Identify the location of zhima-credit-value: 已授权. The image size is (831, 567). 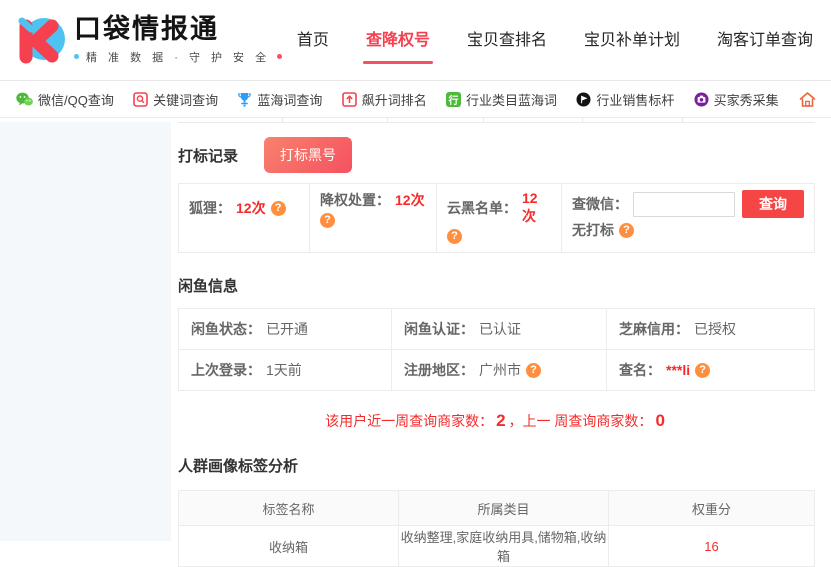
(715, 329).